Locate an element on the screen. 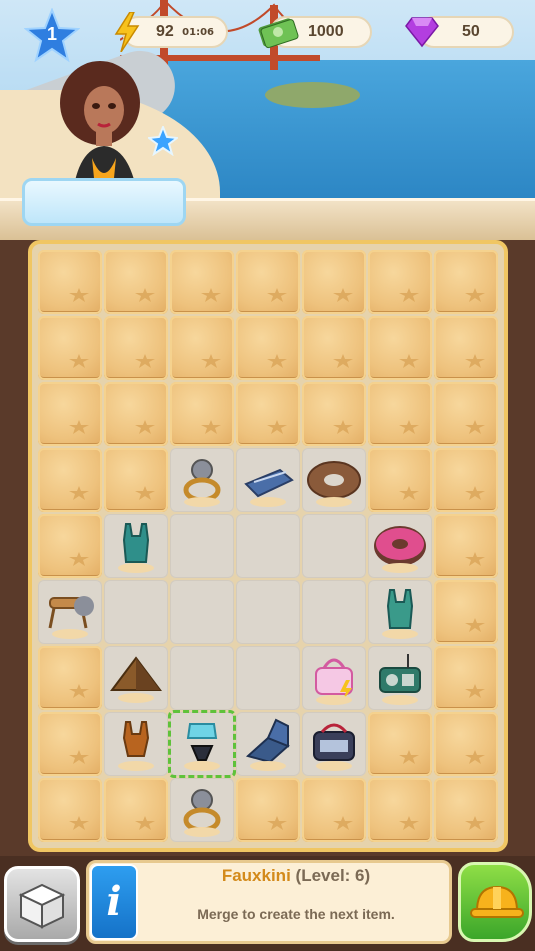  donut-icon is located at coordinates (334, 480).